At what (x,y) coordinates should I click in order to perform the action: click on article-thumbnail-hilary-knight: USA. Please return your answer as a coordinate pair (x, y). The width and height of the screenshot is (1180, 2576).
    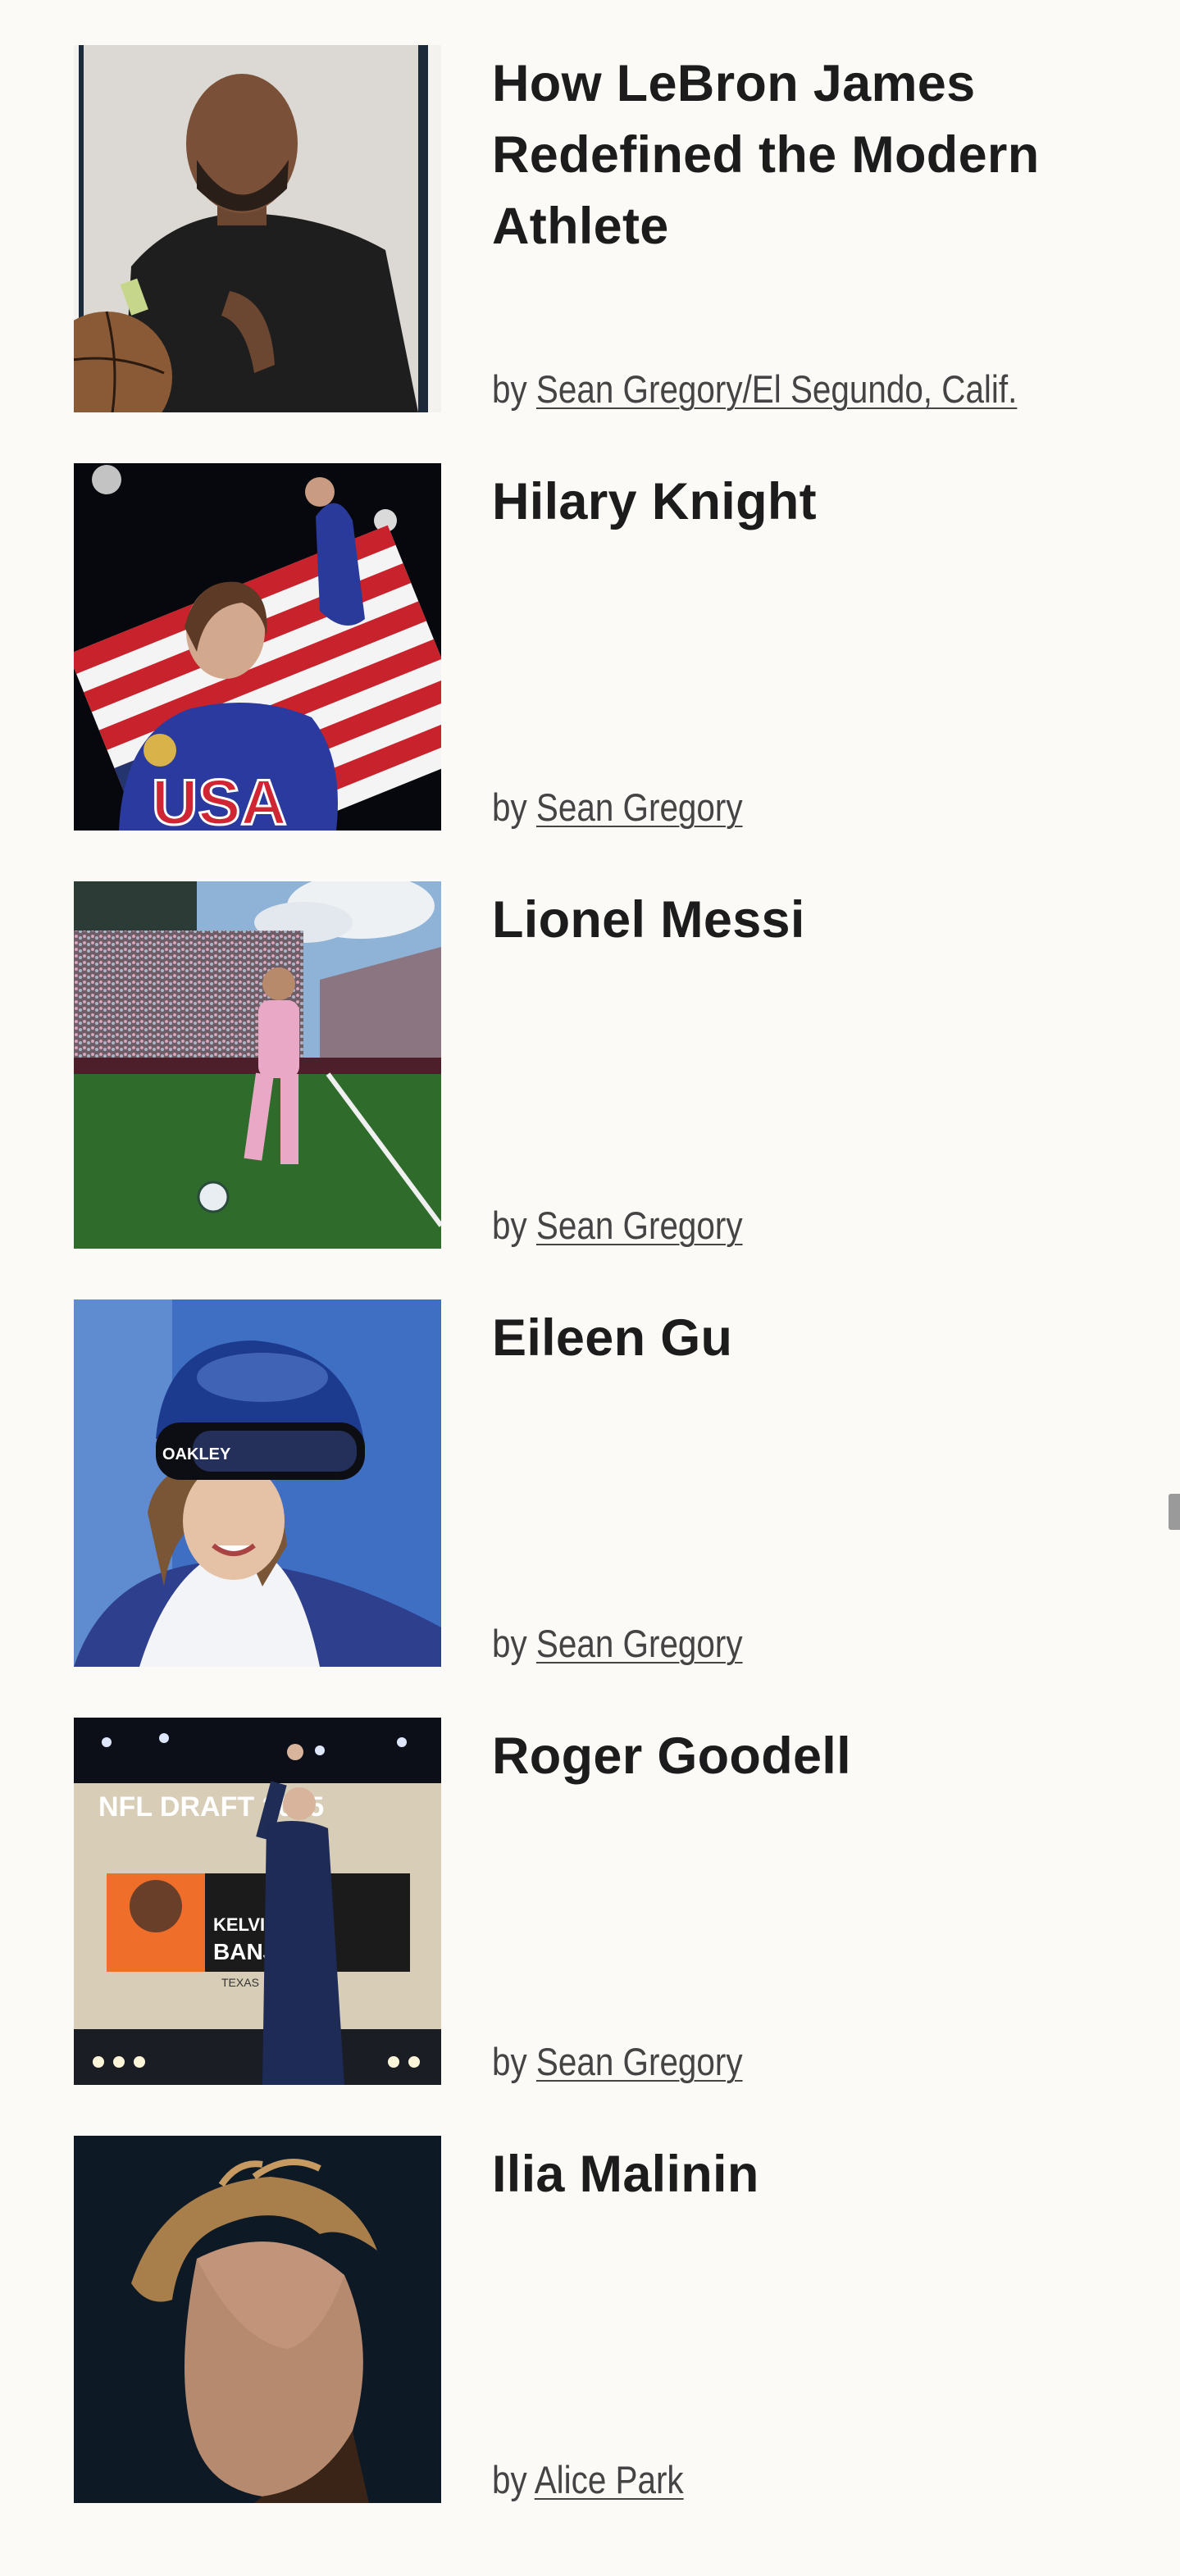
    Looking at the image, I should click on (257, 647).